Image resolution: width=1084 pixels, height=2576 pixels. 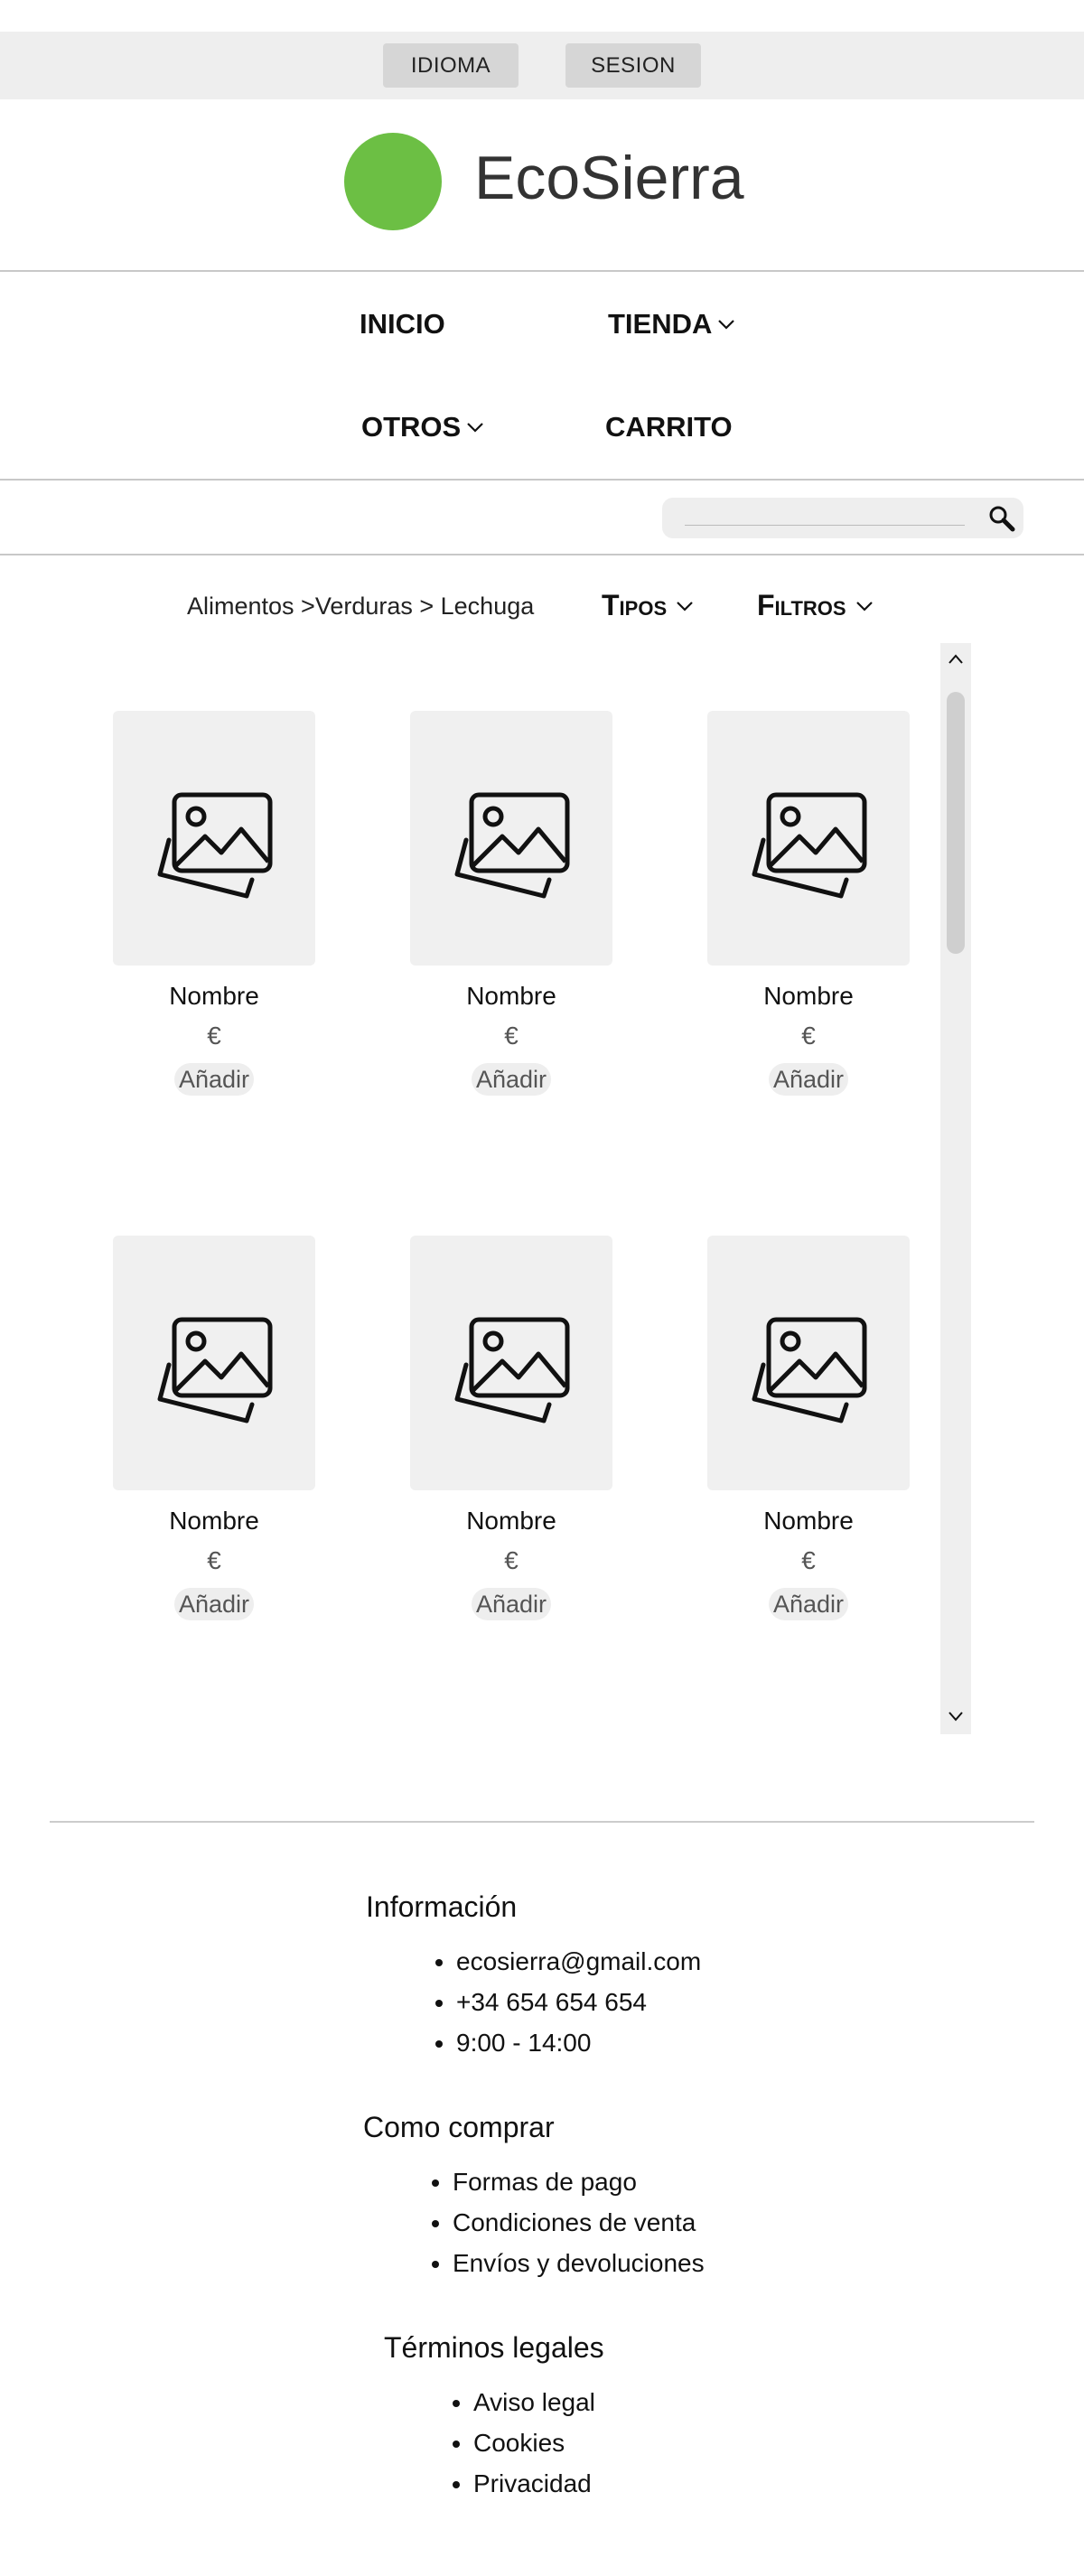 I want to click on filters-dropdown: Filtros, so click(x=815, y=605).